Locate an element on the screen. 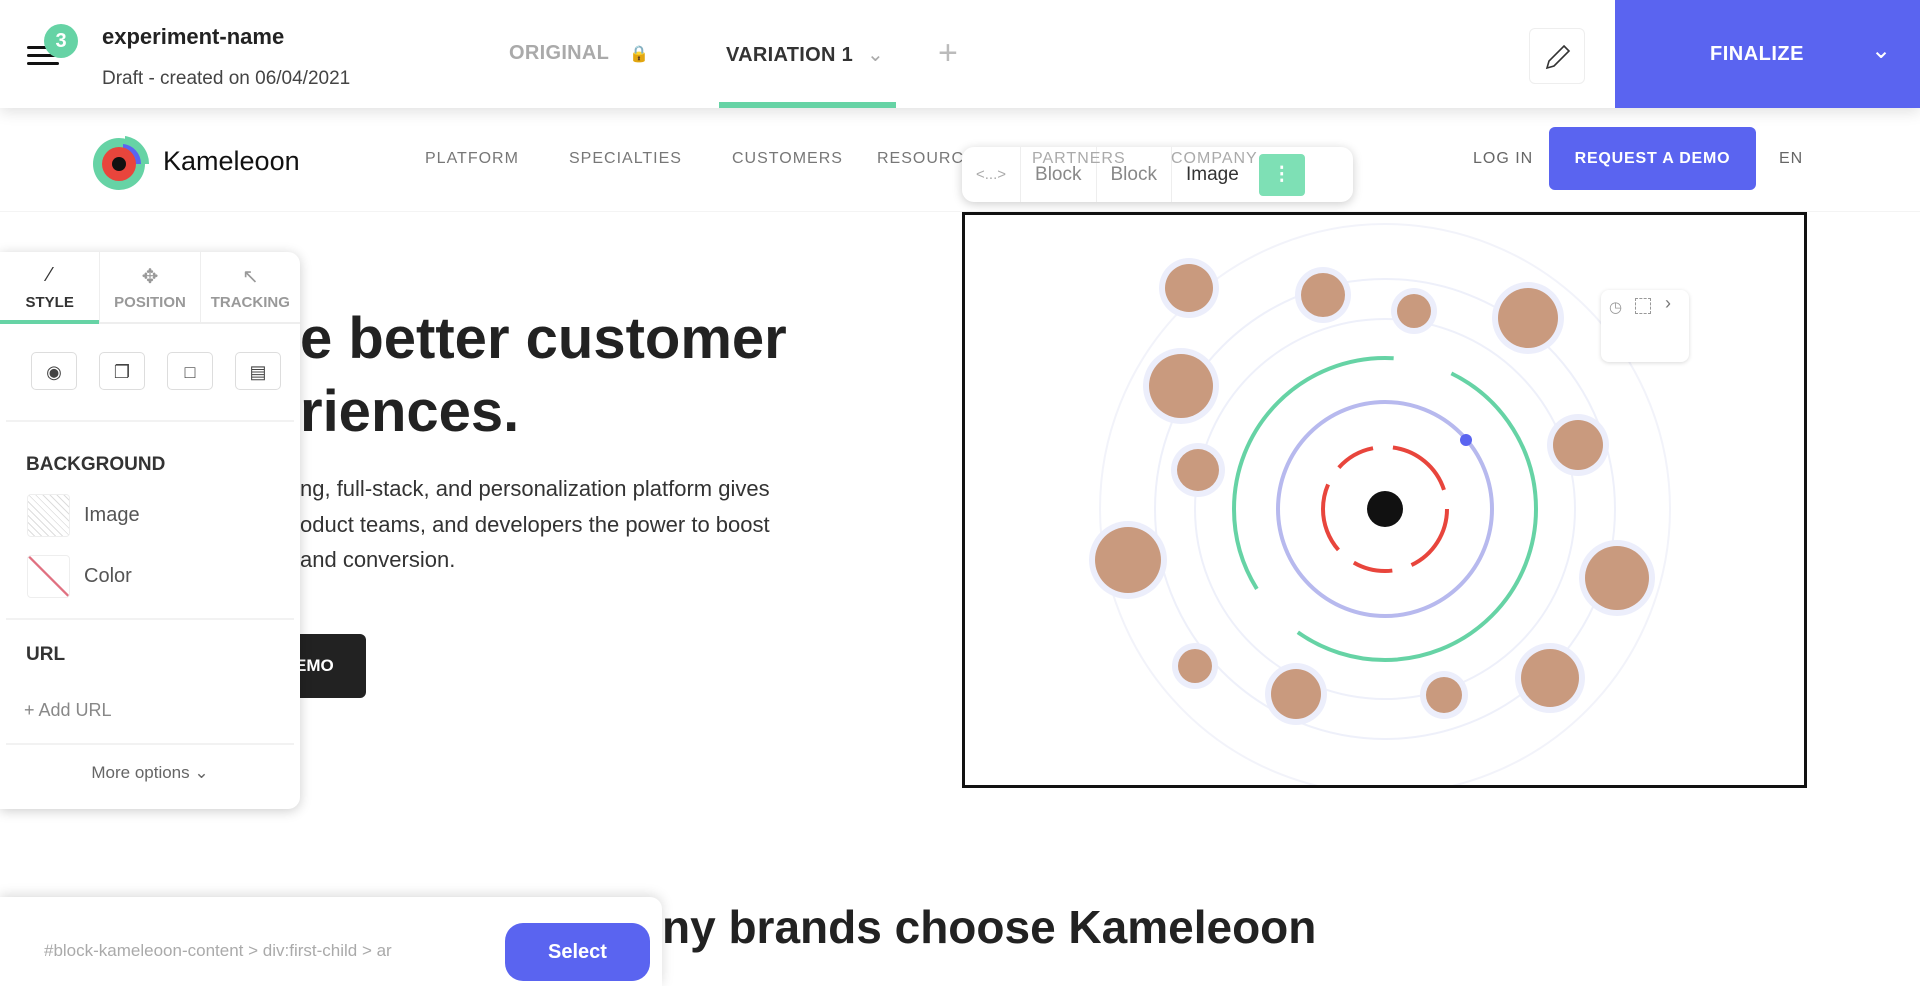 The width and height of the screenshot is (1920, 986). section-title: ny brands choose Kameleoon is located at coordinates (989, 927).